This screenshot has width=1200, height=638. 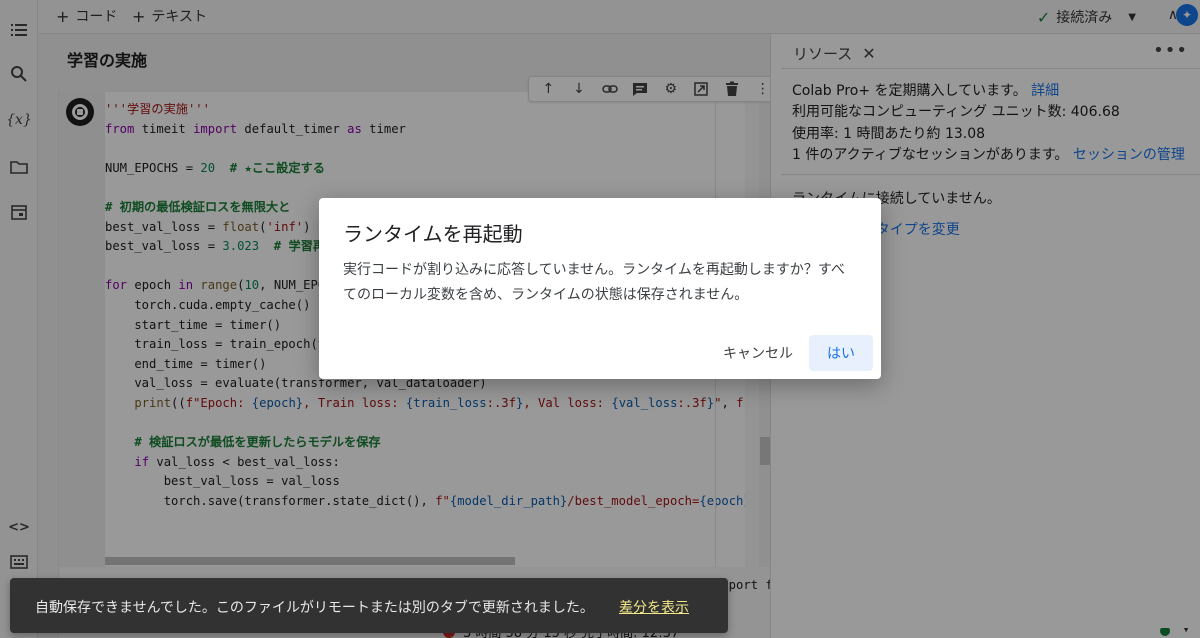 I want to click on show-diff-link: 差分を表示, so click(x=654, y=607).